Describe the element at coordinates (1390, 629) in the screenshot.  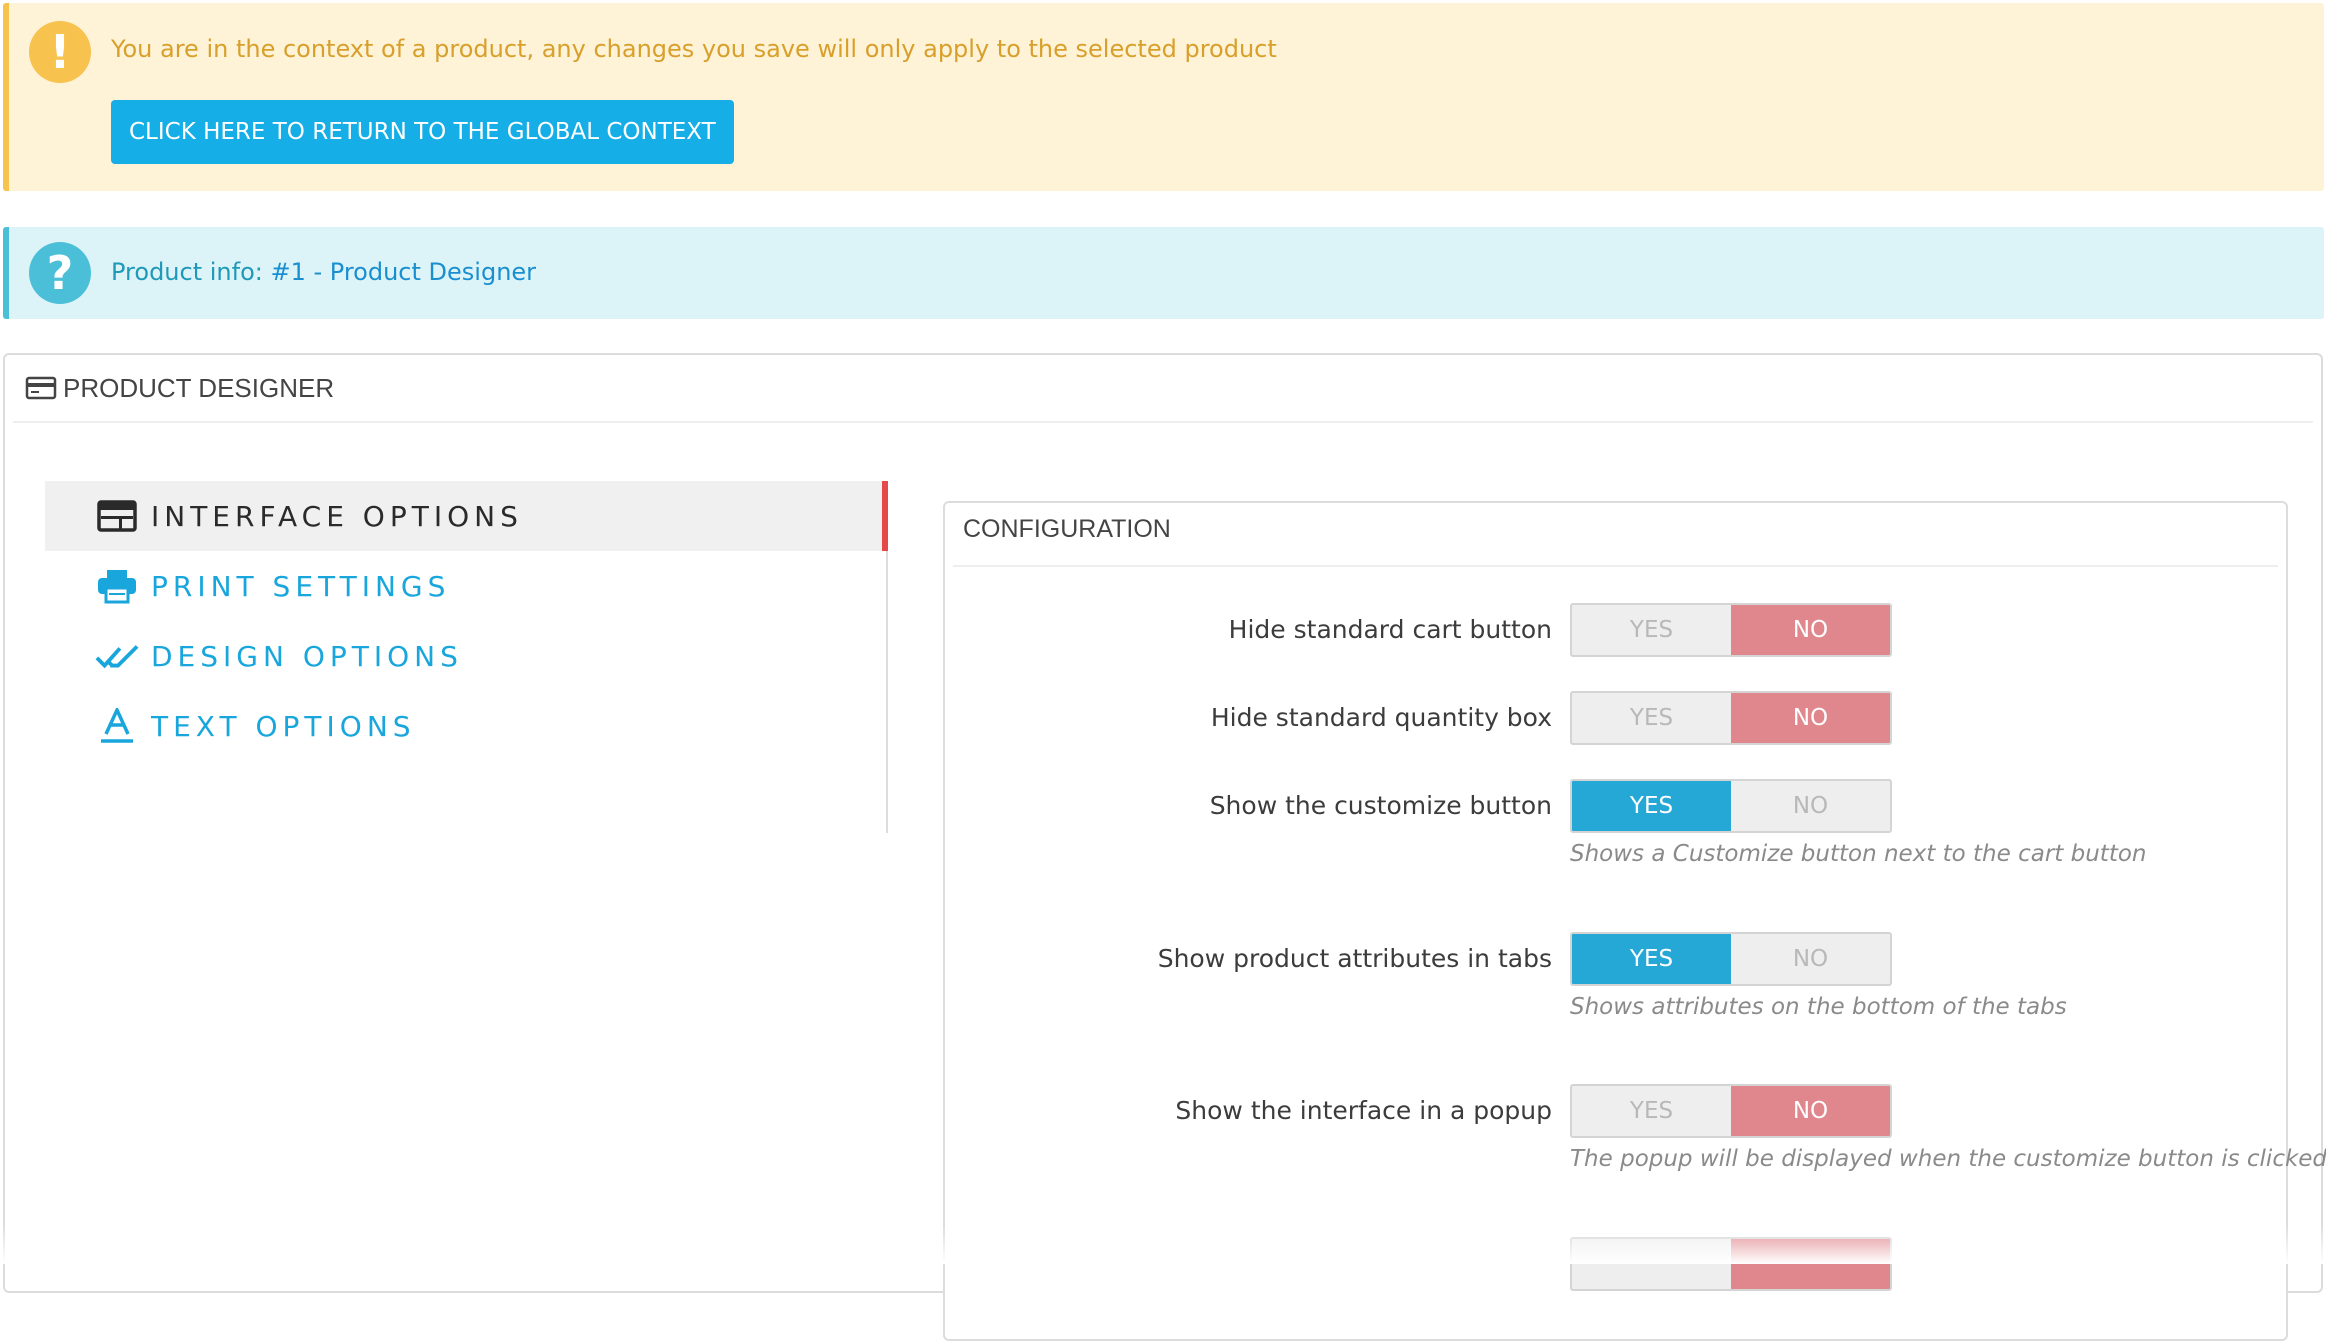
I see `setting-label: Hide standard cart button` at that location.